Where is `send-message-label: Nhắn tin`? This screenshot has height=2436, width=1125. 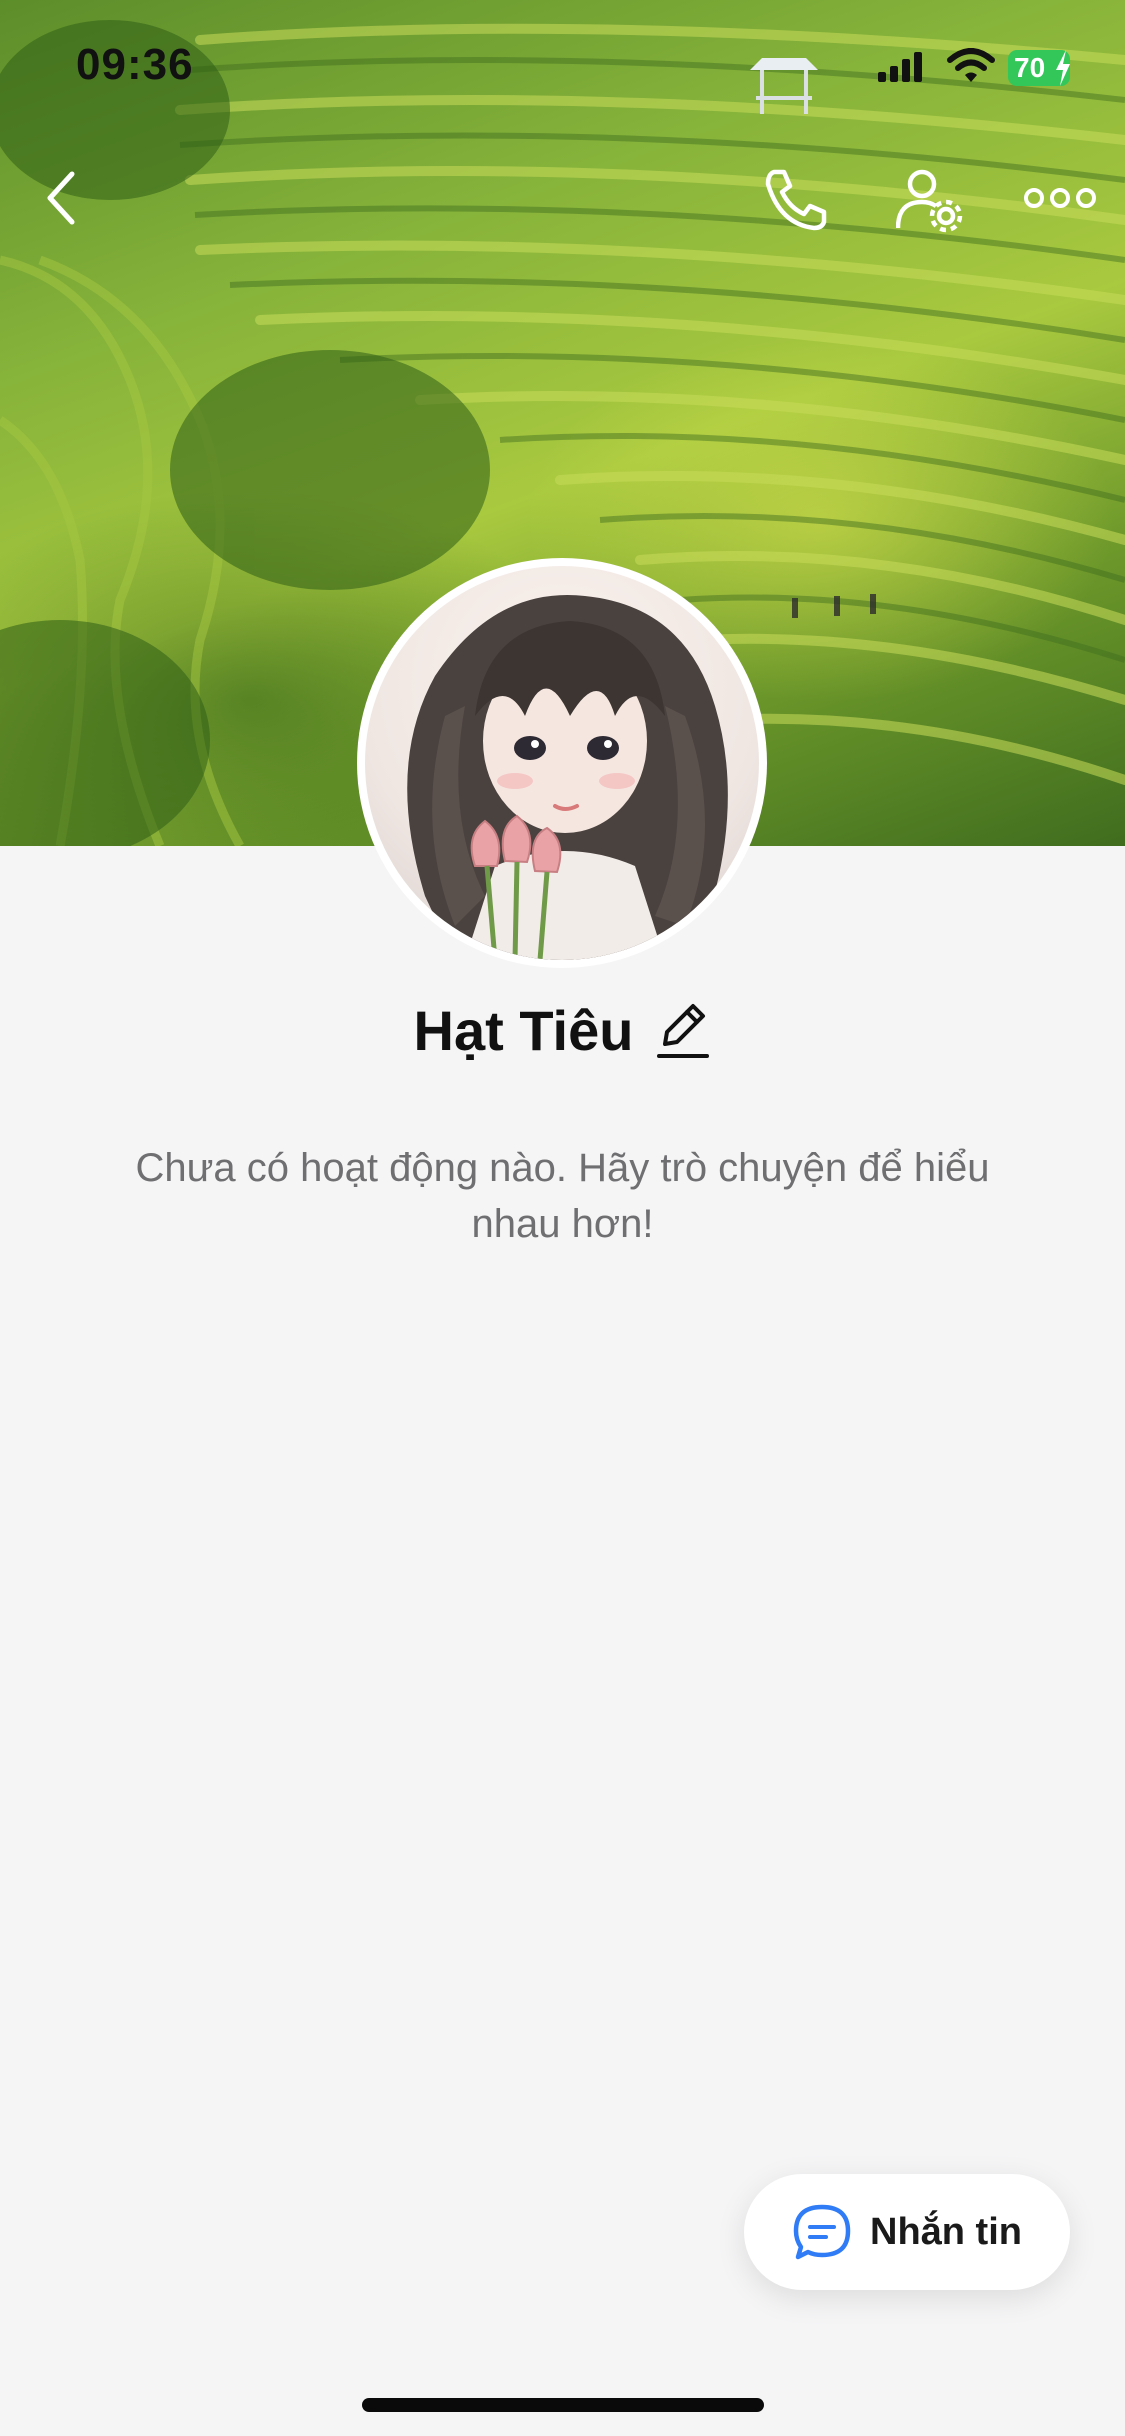 send-message-label: Nhắn tin is located at coordinates (946, 2231).